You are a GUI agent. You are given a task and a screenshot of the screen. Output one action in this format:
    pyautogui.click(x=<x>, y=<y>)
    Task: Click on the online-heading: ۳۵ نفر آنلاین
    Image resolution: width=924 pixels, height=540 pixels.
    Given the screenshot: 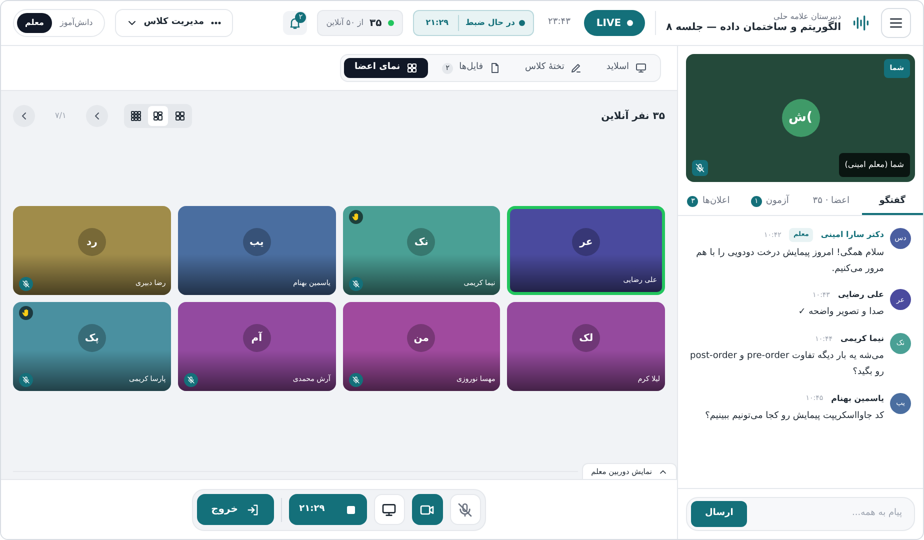 What is the action you would take?
    pyautogui.click(x=633, y=116)
    